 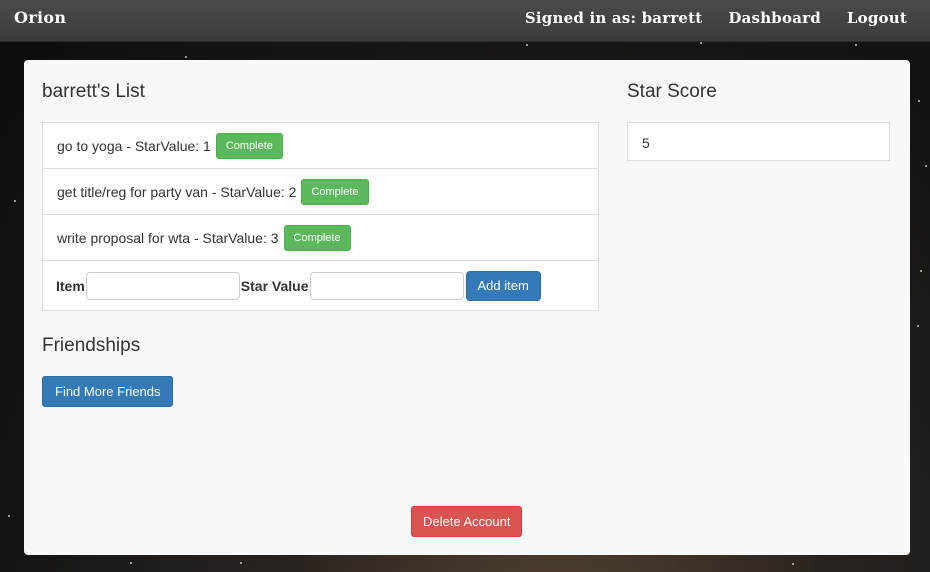 I want to click on list-item-text: write proposal for wta - StarValue: 3, so click(x=168, y=237).